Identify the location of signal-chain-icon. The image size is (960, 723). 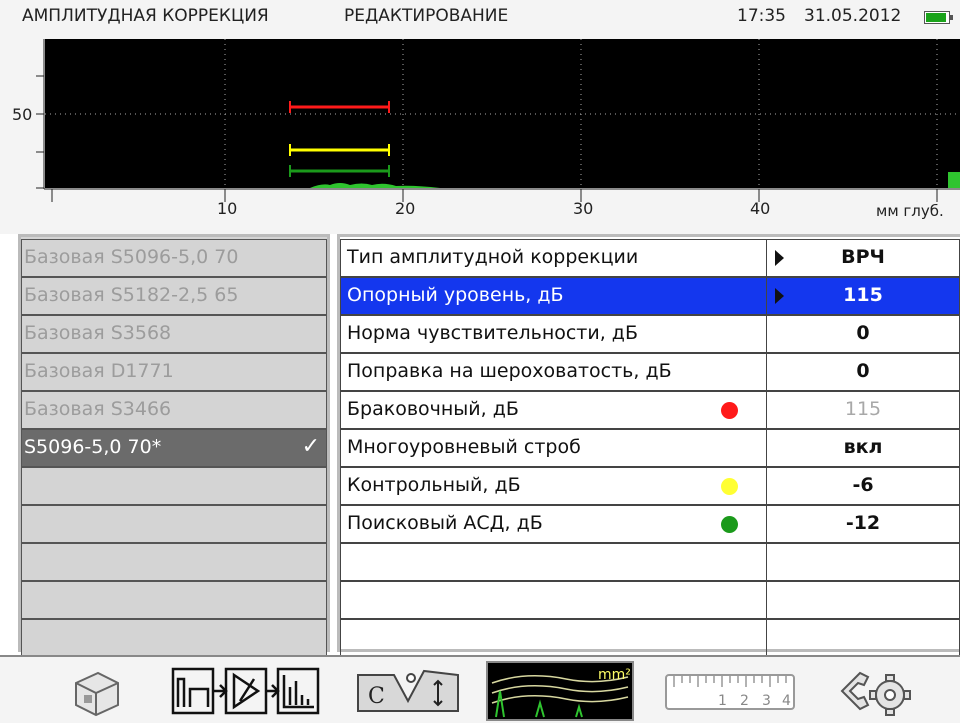
(245, 691).